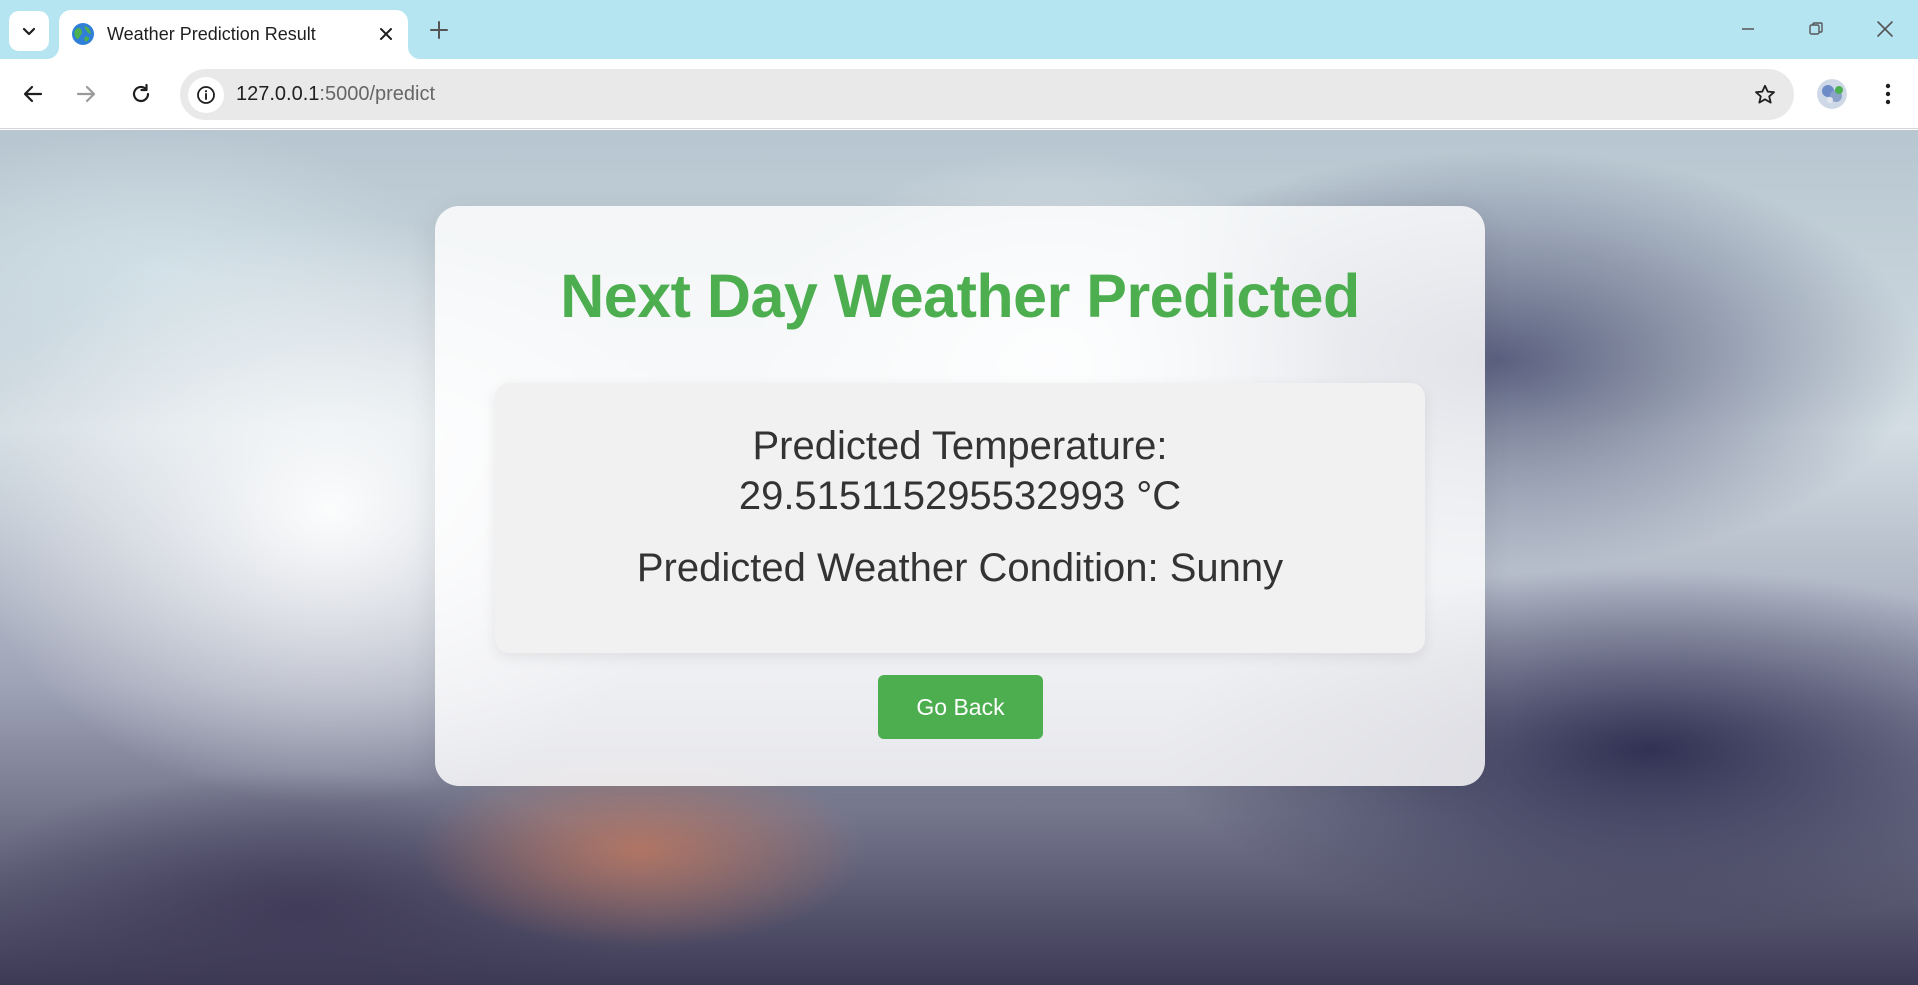 The height and width of the screenshot is (985, 1918). I want to click on more-vert-icon, so click(1888, 94).